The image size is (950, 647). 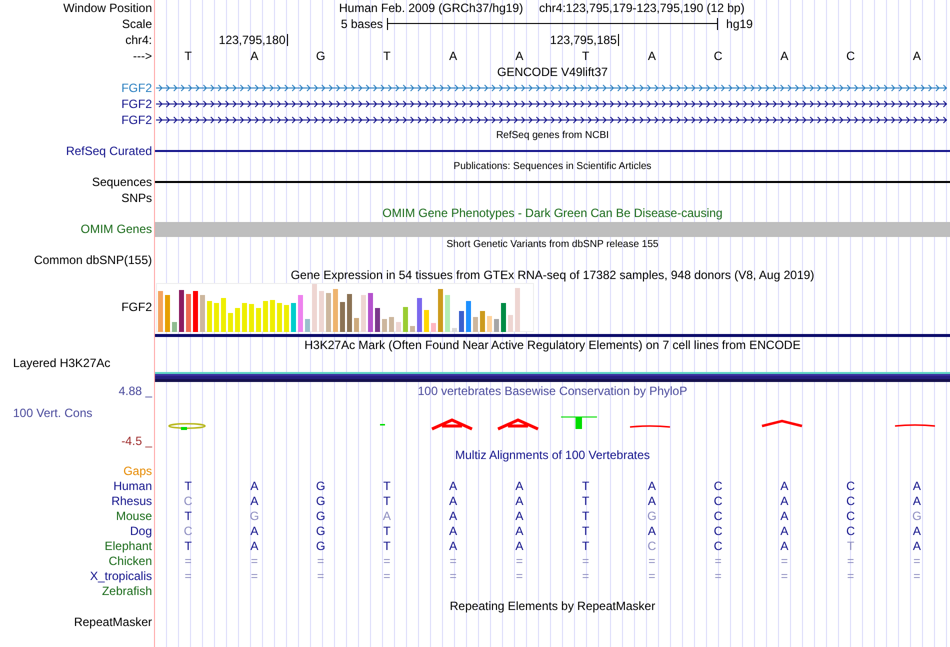 I want to click on track-label: Zebrafish, so click(x=127, y=590).